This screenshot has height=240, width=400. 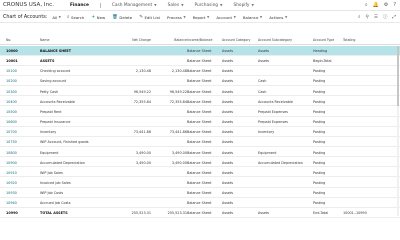 I want to click on col-account-subcategory-cell: Cash, so click(x=262, y=91).